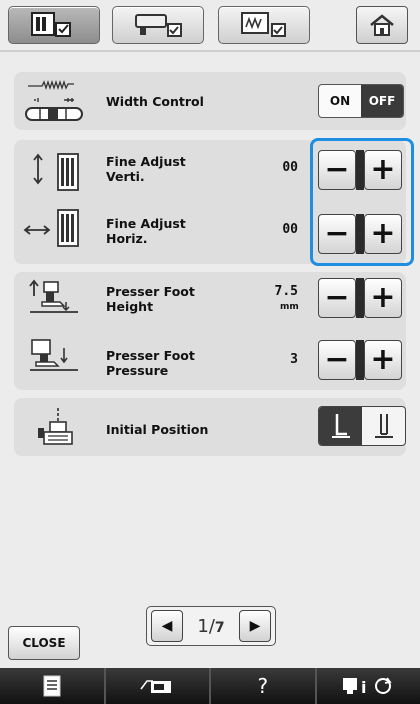  I want to click on initial-position-icon, so click(55, 426).